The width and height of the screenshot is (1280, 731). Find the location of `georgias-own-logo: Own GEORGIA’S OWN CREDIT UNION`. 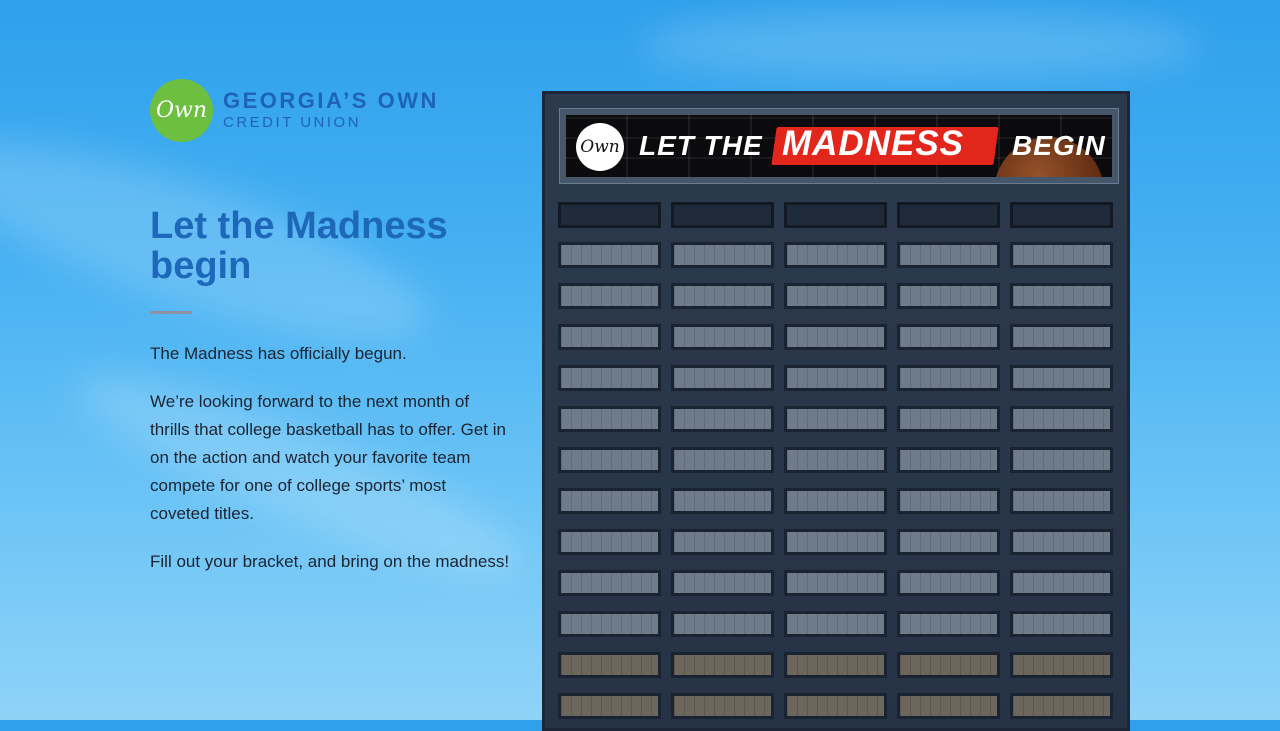

georgias-own-logo: Own GEORGIA’S OWN CREDIT UNION is located at coordinates (294, 110).